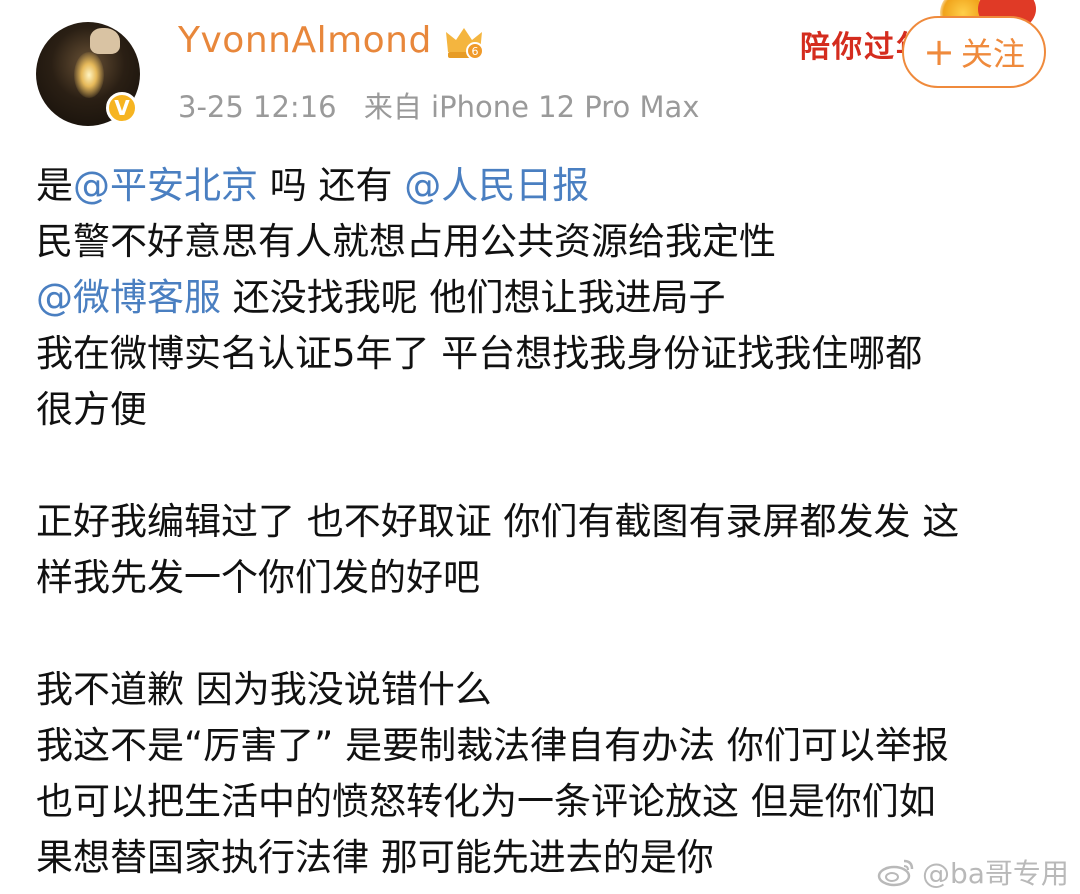  I want to click on verified-badge-icon: V, so click(122, 108).